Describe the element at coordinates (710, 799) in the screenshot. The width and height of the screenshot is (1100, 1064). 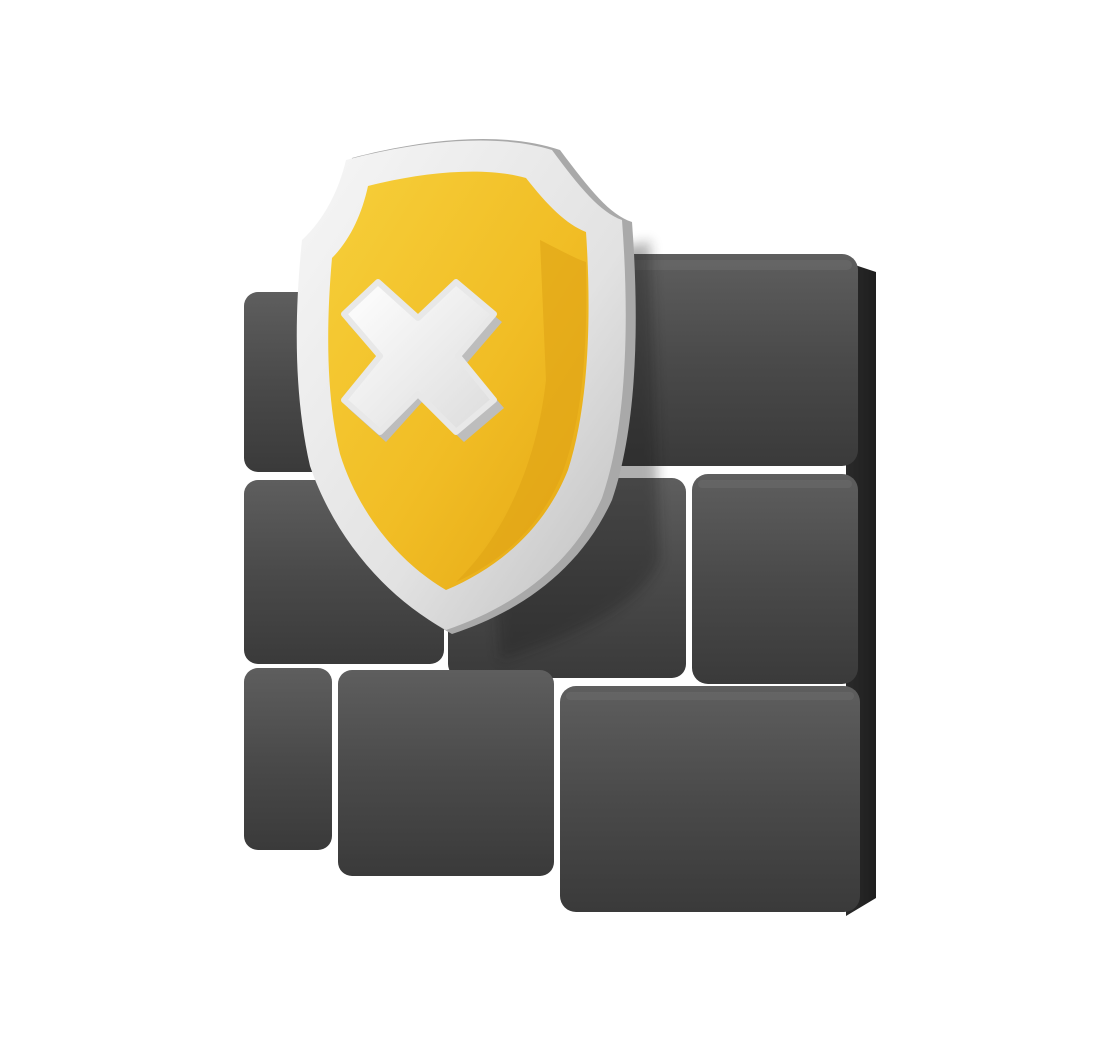
I see `brick-row3-right` at that location.